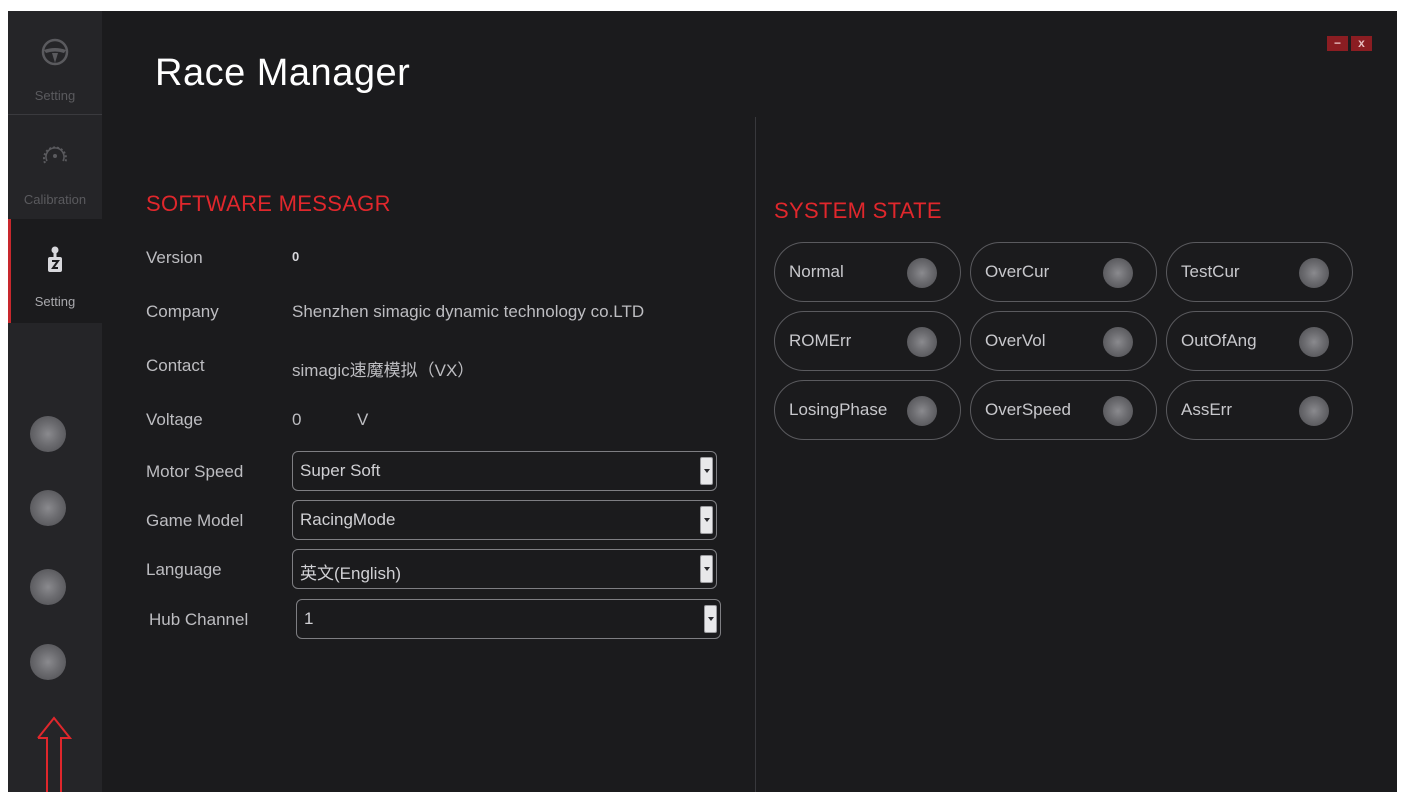  Describe the element at coordinates (182, 311) in the screenshot. I see `company-label: Company` at that location.